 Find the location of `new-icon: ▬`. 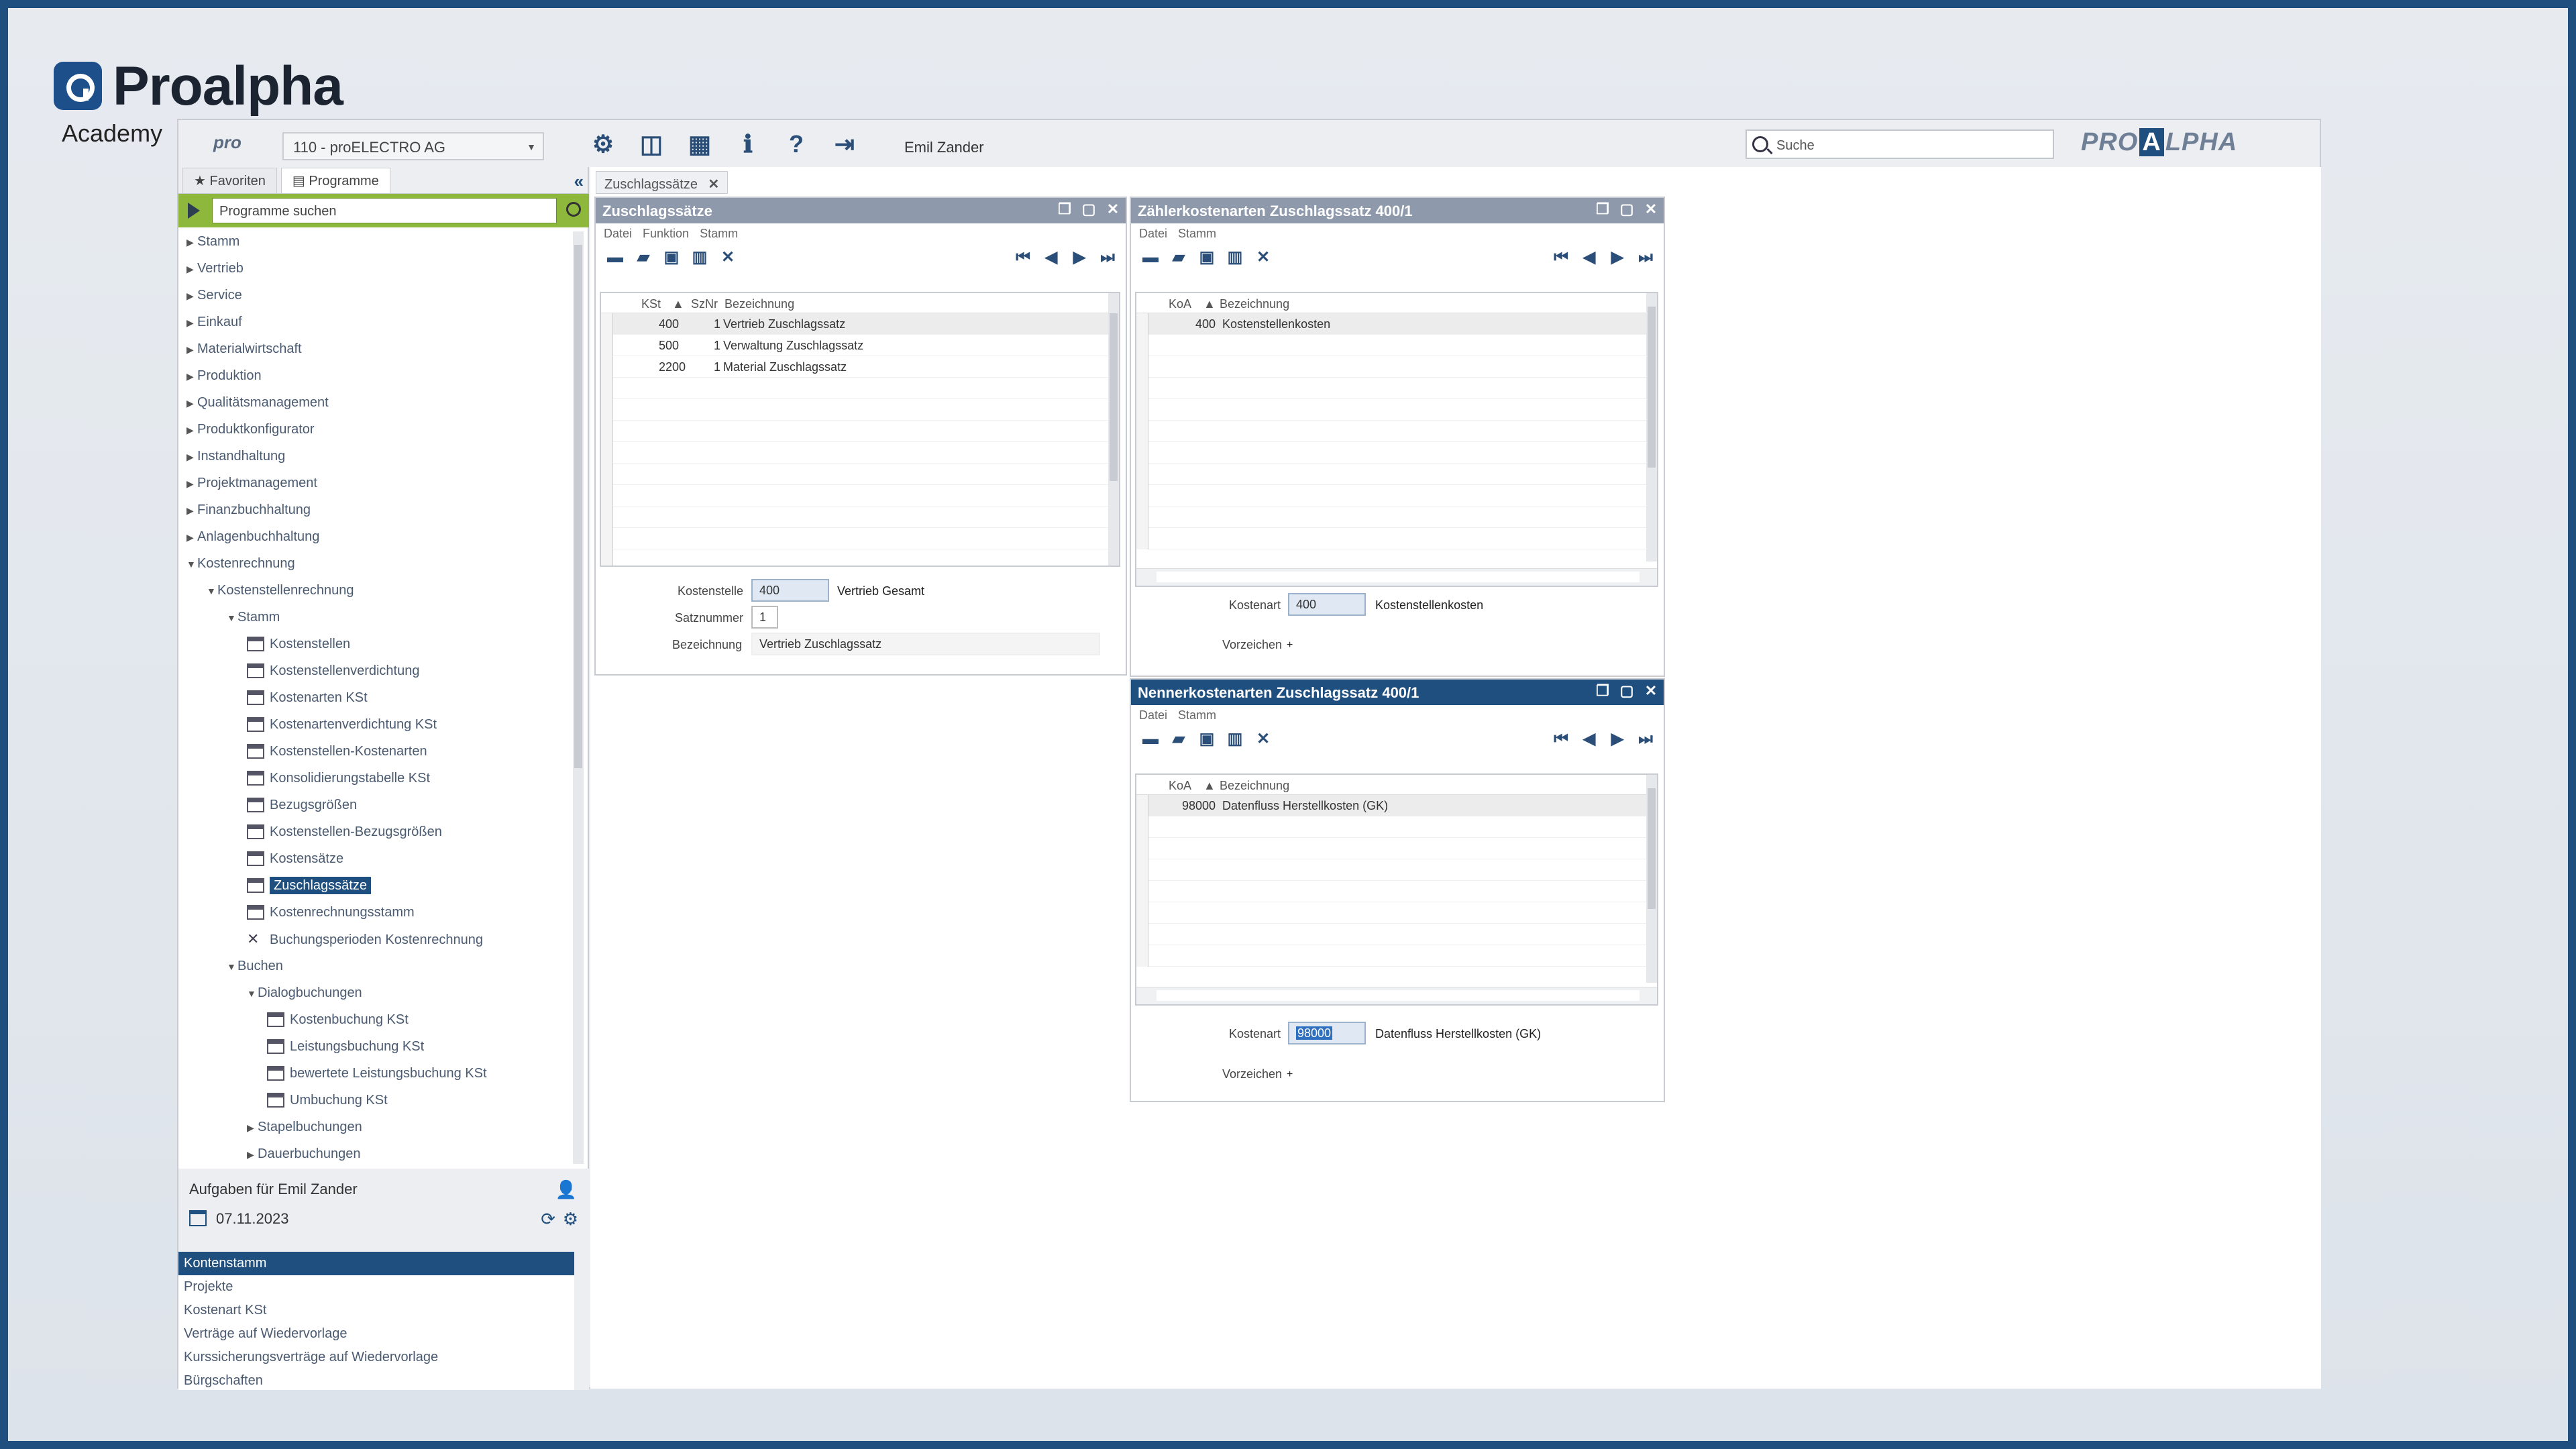

new-icon: ▬ is located at coordinates (615, 257).